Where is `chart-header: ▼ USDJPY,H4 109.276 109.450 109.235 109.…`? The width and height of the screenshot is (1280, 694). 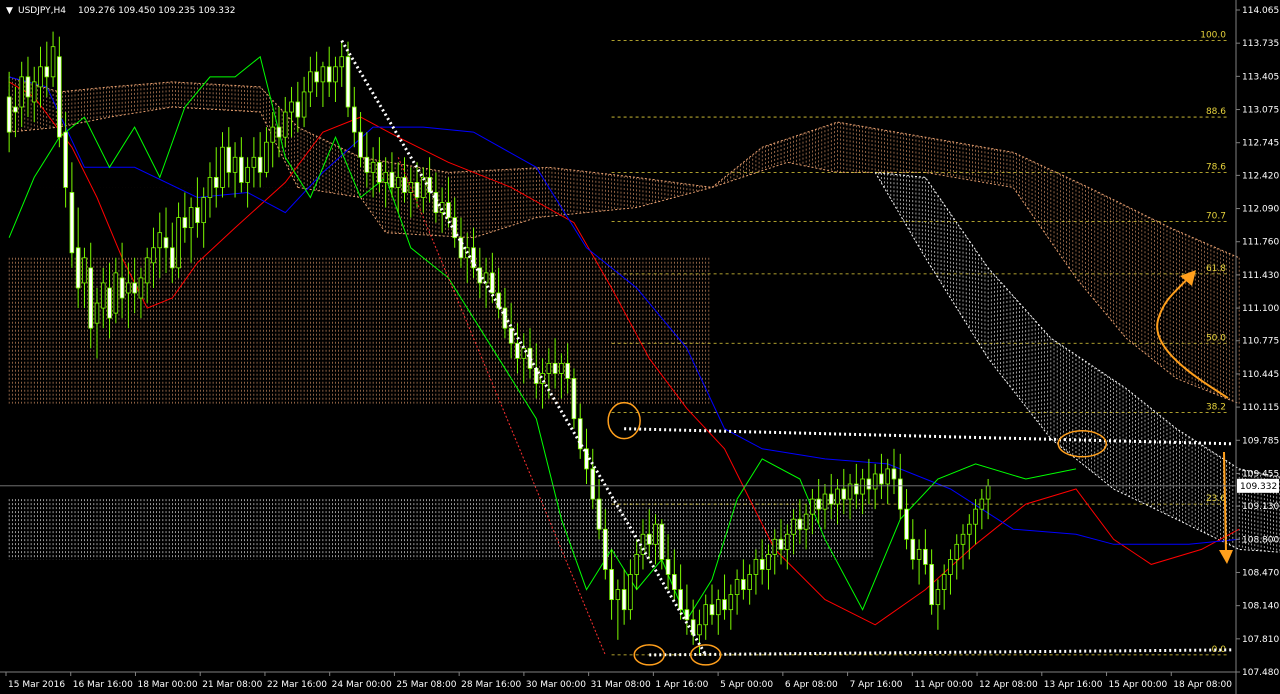 chart-header: ▼ USDJPY,H4 109.276 109.450 109.235 109.… is located at coordinates (120, 11).